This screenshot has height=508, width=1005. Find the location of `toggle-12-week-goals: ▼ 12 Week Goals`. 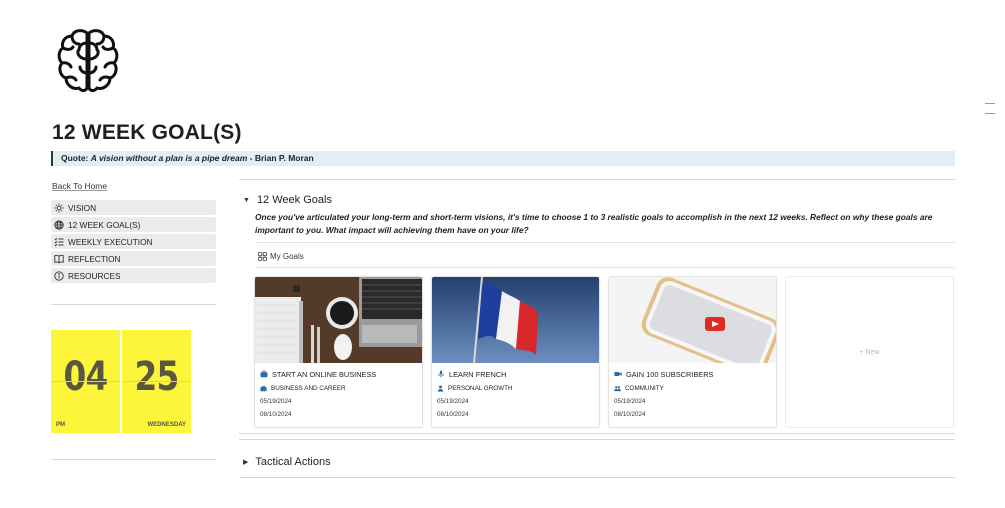

toggle-12-week-goals: ▼ 12 Week Goals is located at coordinates (287, 200).